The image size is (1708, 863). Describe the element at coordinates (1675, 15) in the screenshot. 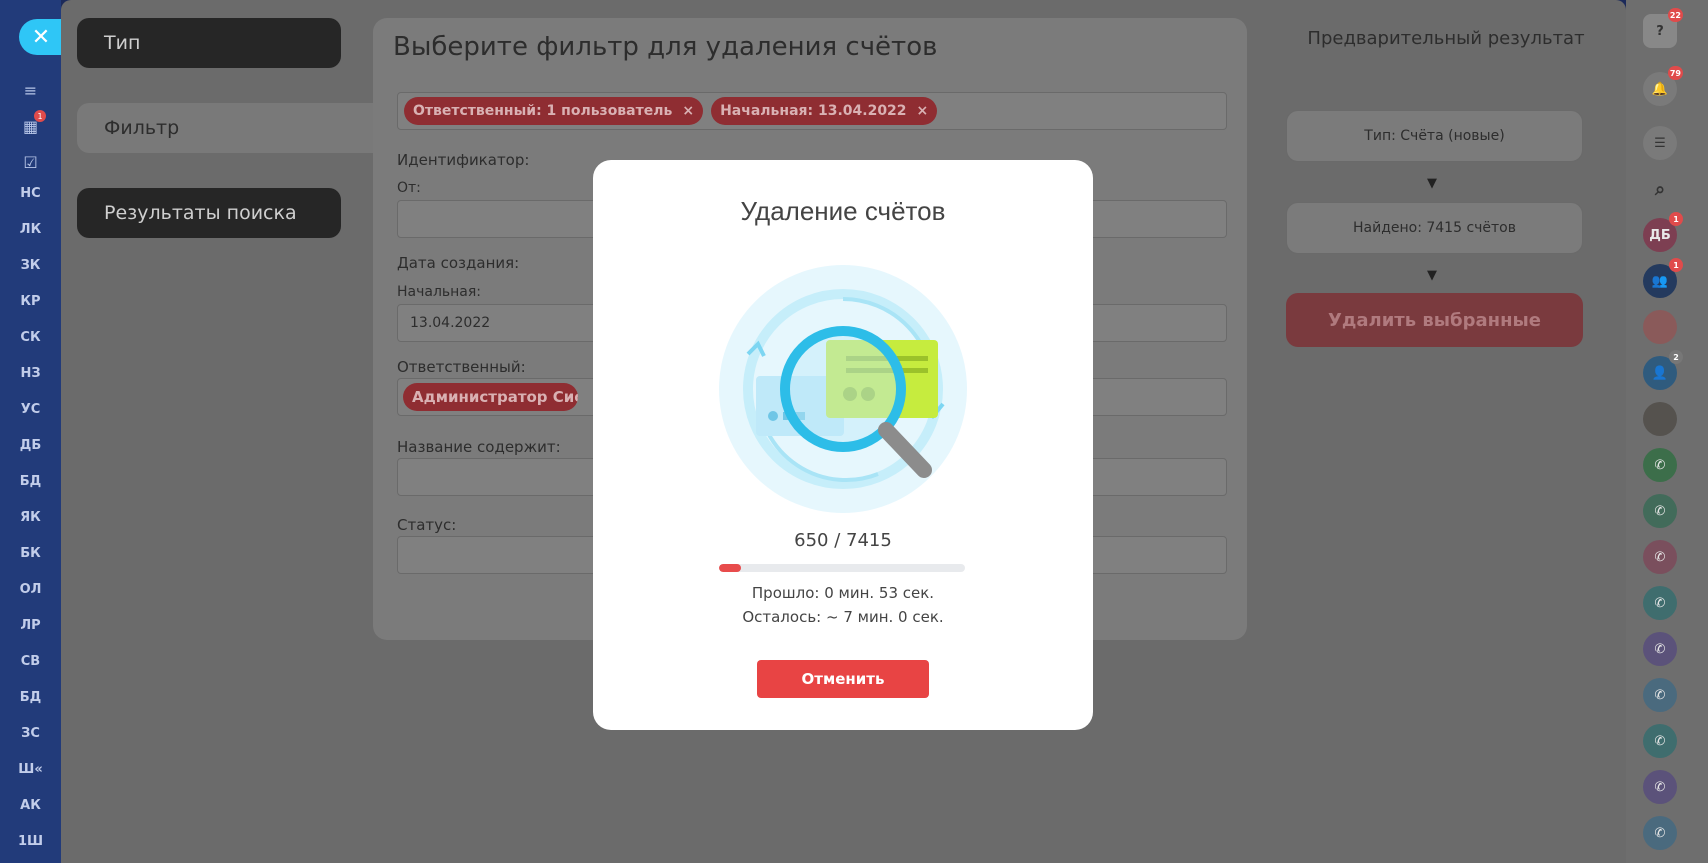

I see `help-badge: 22` at that location.